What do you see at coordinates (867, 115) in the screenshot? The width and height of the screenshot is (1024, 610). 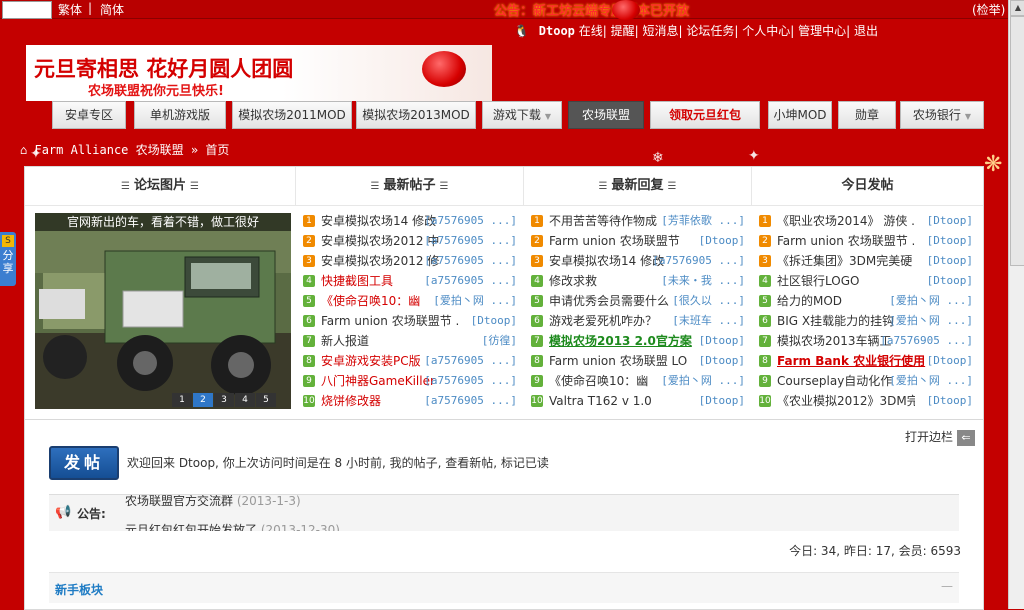 I see `nav-tab-medals: 勋章` at bounding box center [867, 115].